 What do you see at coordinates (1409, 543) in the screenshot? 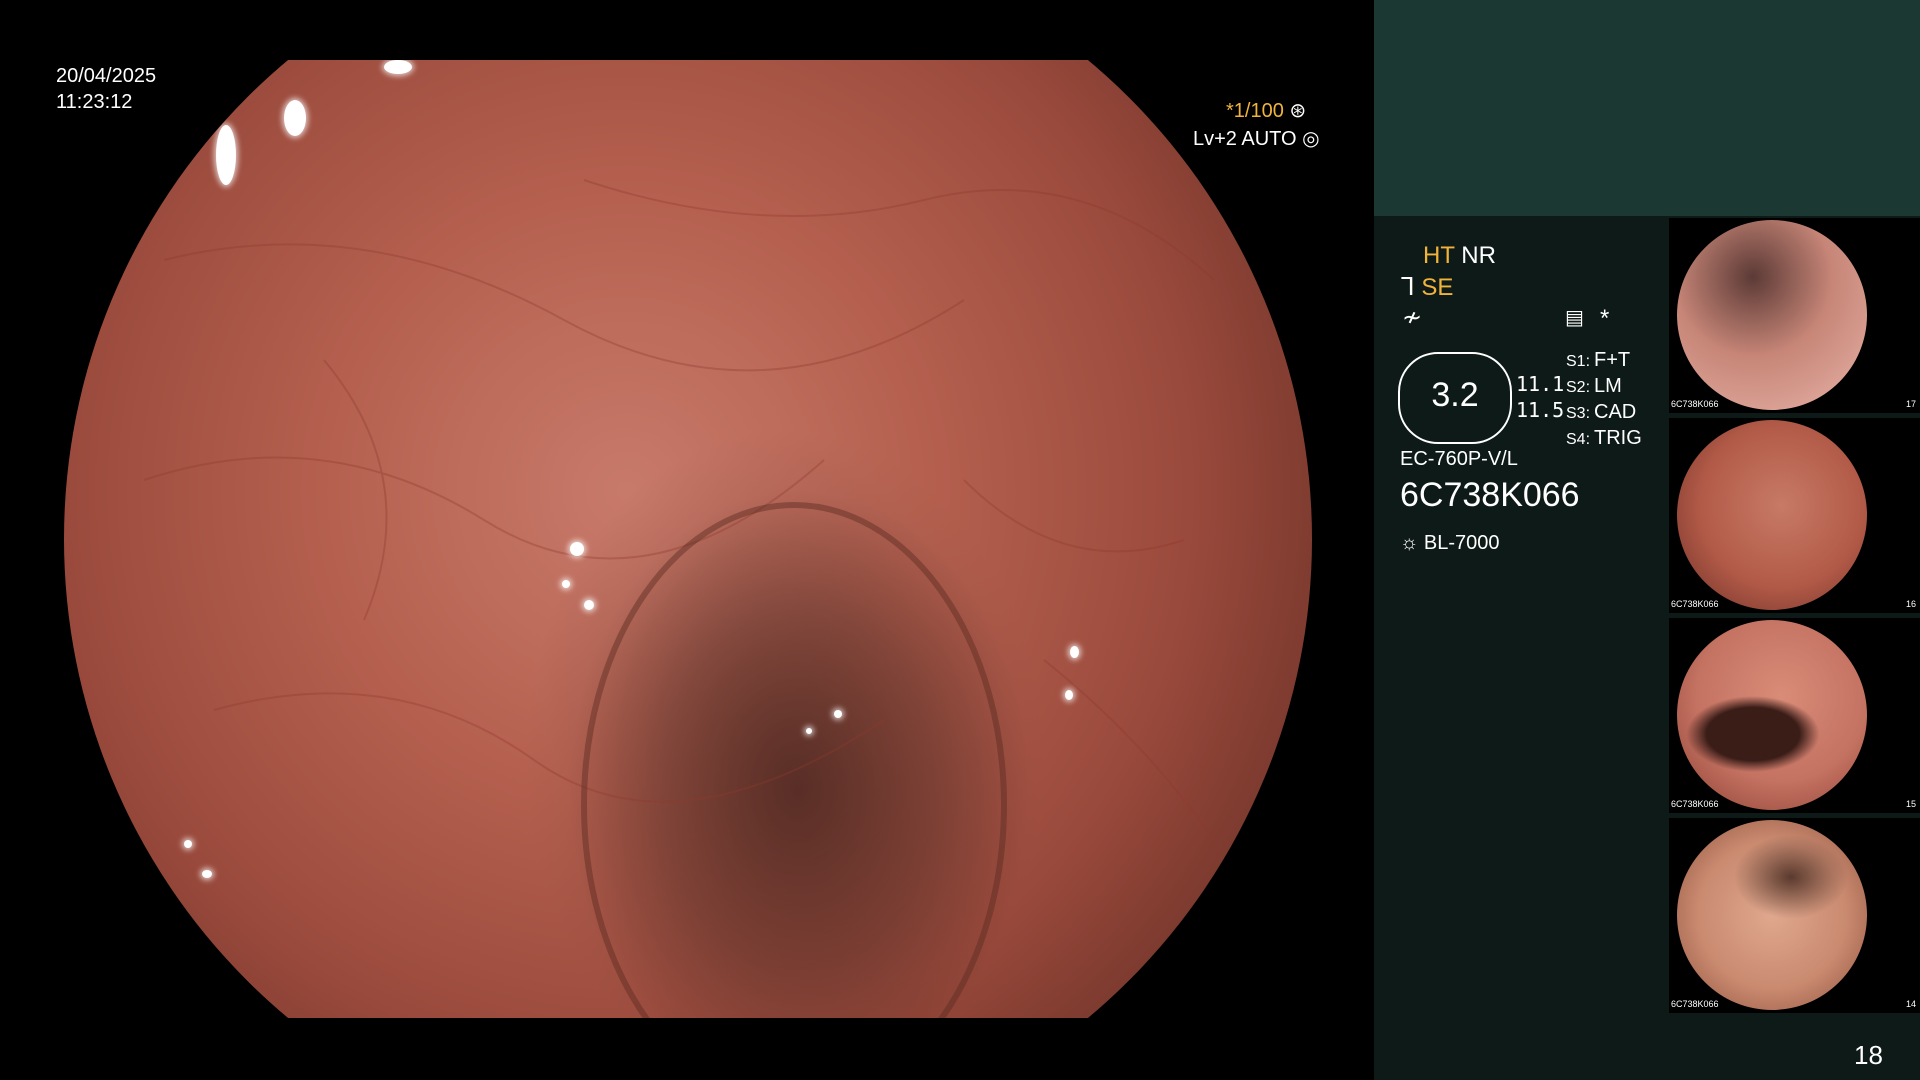
I see `light-bulb-icon: ☼` at bounding box center [1409, 543].